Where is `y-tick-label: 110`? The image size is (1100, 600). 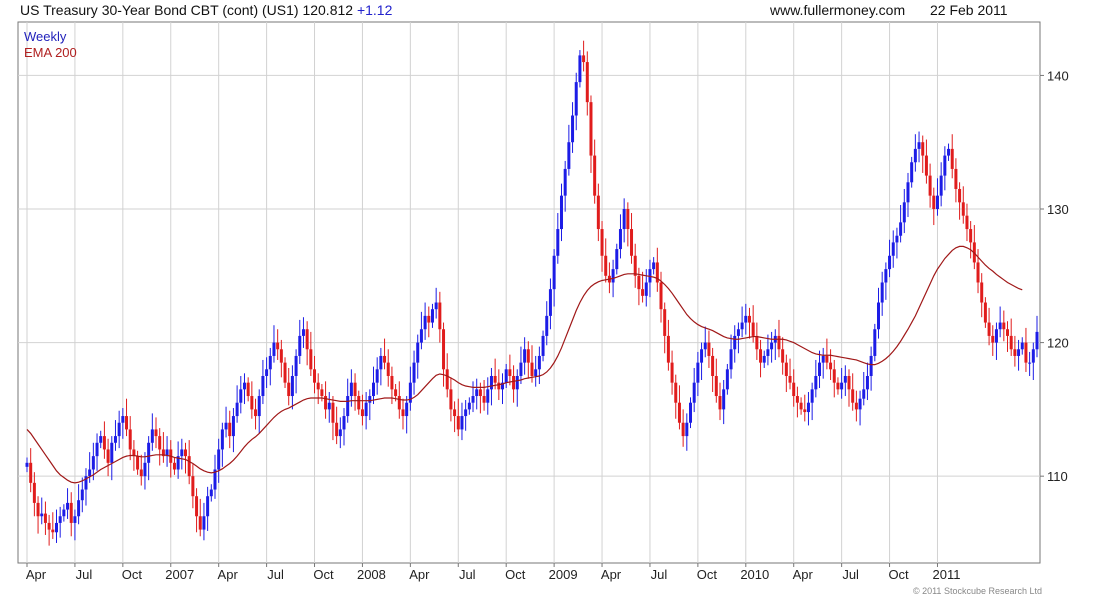
y-tick-label: 110 is located at coordinates (1057, 476).